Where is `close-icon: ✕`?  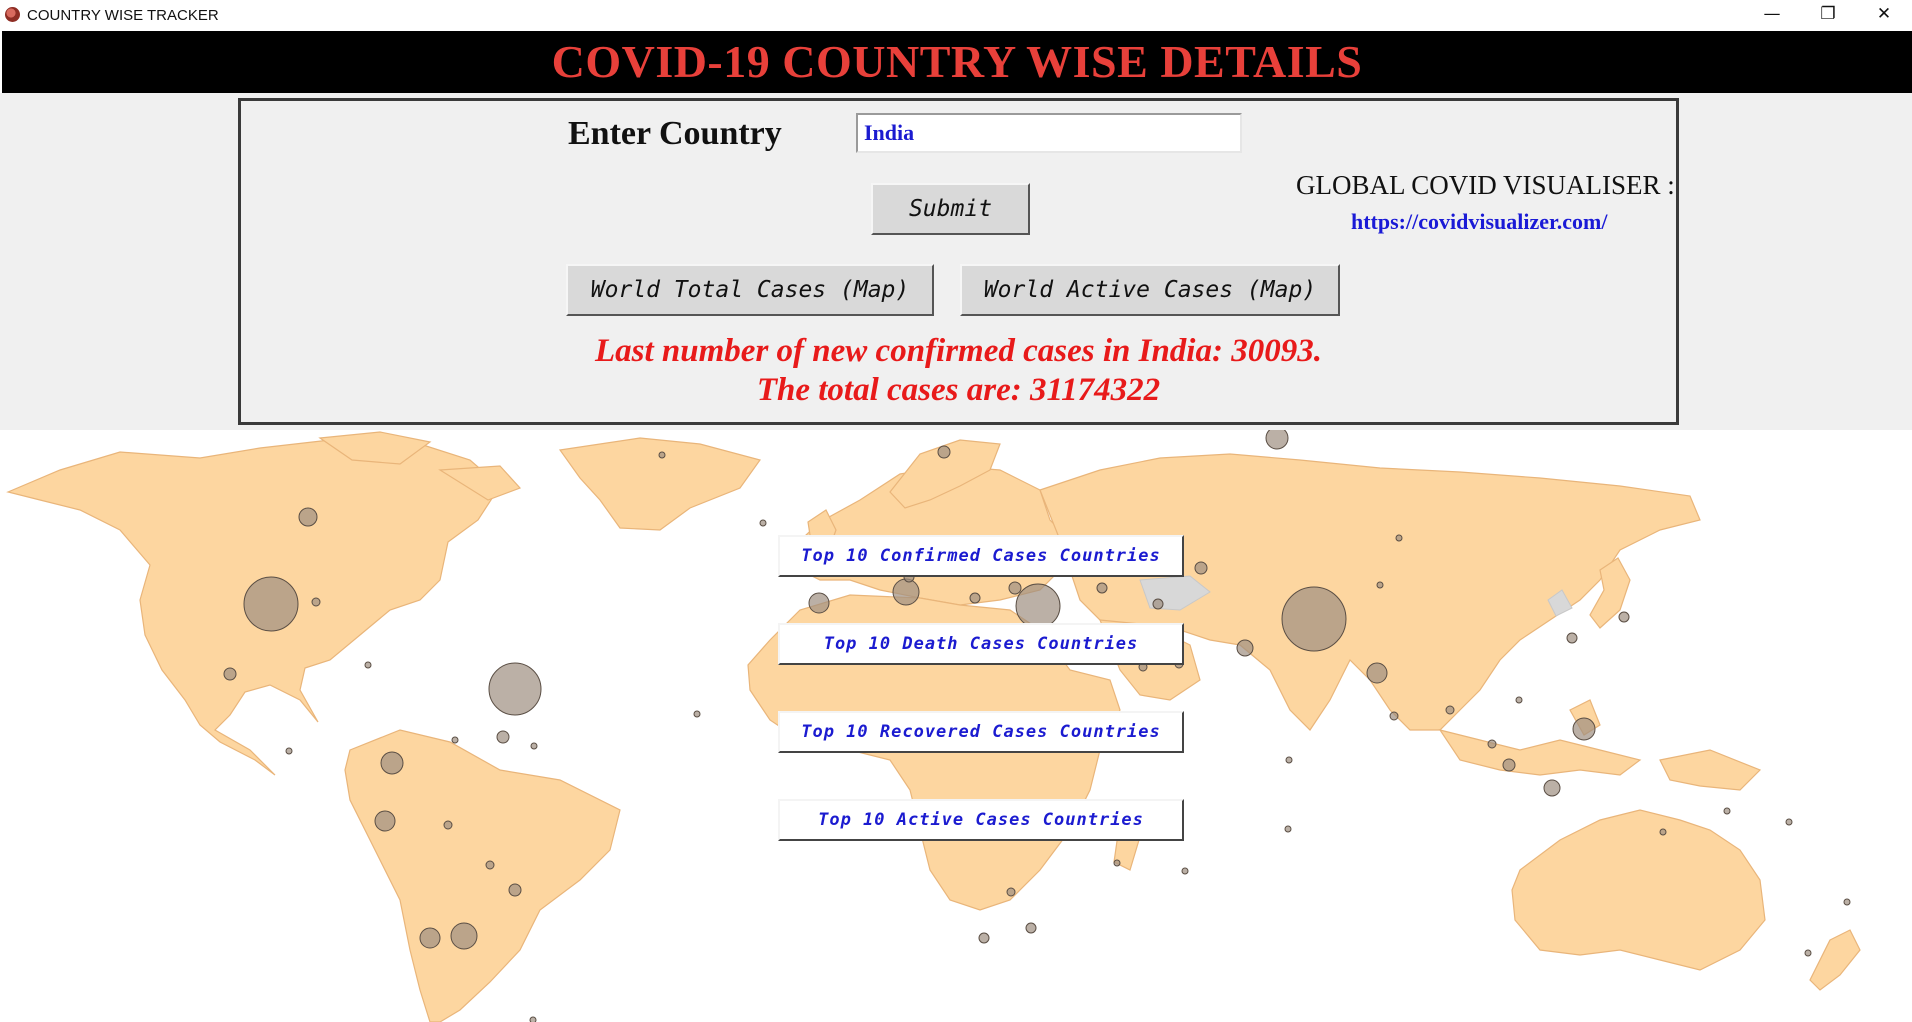 close-icon: ✕ is located at coordinates (1884, 15).